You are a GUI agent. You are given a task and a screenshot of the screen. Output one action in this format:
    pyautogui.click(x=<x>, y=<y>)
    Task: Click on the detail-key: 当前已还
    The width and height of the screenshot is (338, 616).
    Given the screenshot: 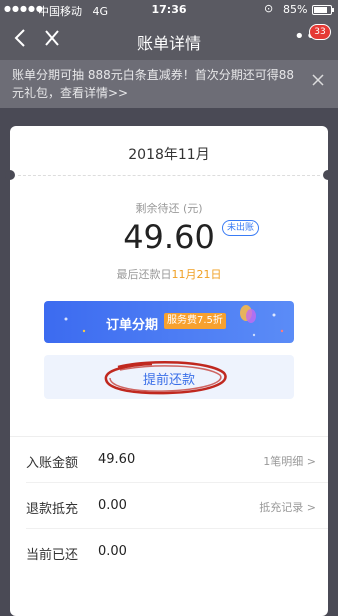 What is the action you would take?
    pyautogui.click(x=52, y=555)
    